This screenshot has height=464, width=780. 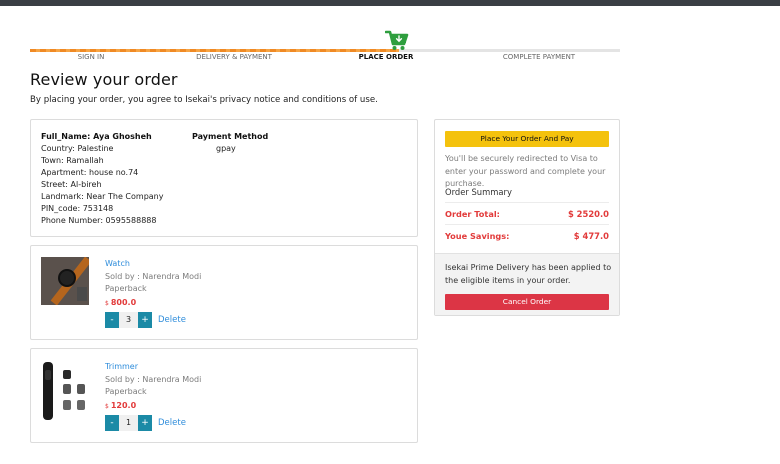 What do you see at coordinates (77, 208) in the screenshot?
I see `address-pin-code: PIN_code: 753148` at bounding box center [77, 208].